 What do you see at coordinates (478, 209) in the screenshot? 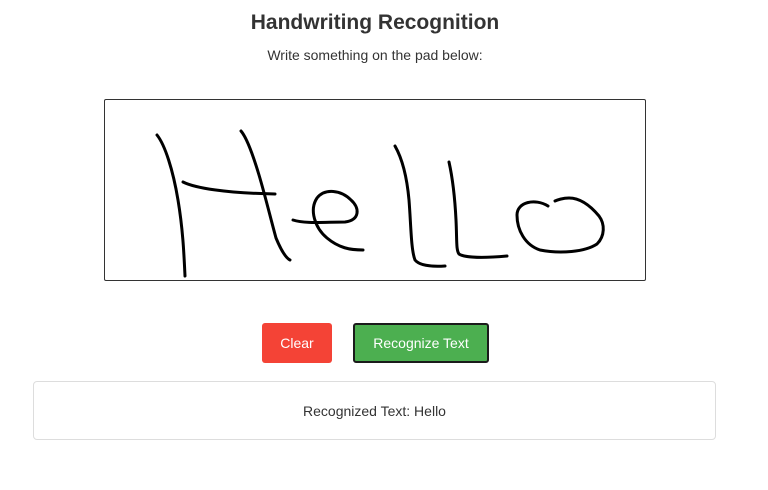
I see `stroke-l-second` at bounding box center [478, 209].